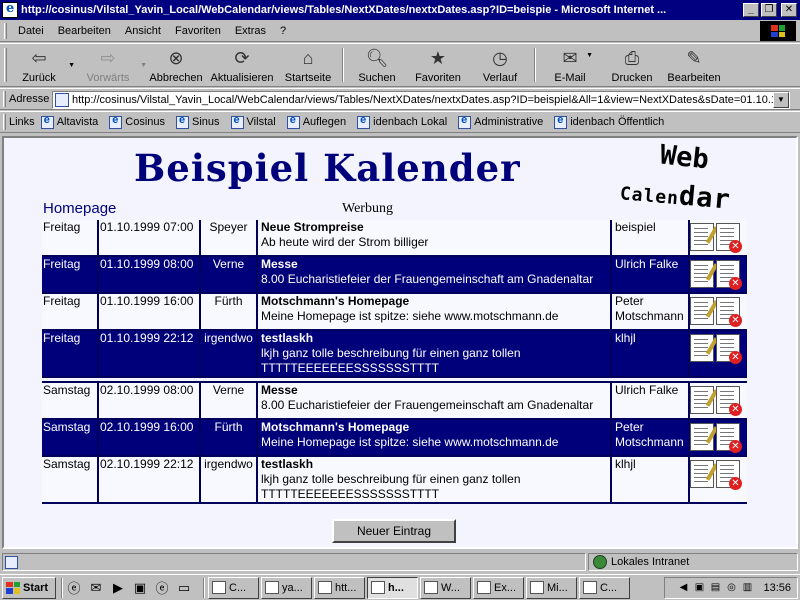 The width and height of the screenshot is (800, 600). I want to click on menu-ansicht: Ansicht, so click(143, 31).